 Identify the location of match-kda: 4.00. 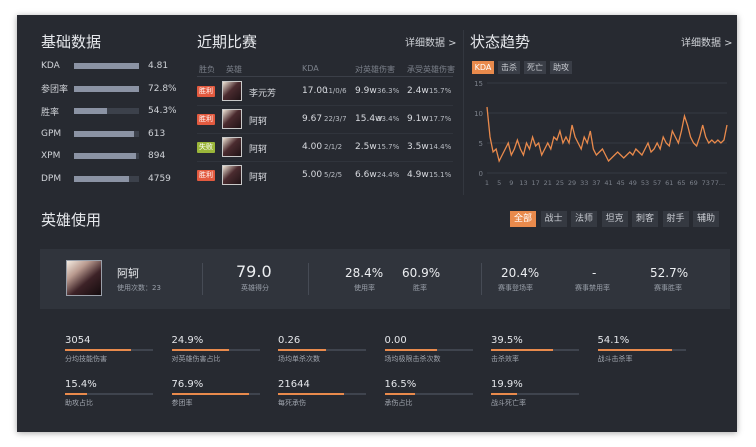
(312, 147).